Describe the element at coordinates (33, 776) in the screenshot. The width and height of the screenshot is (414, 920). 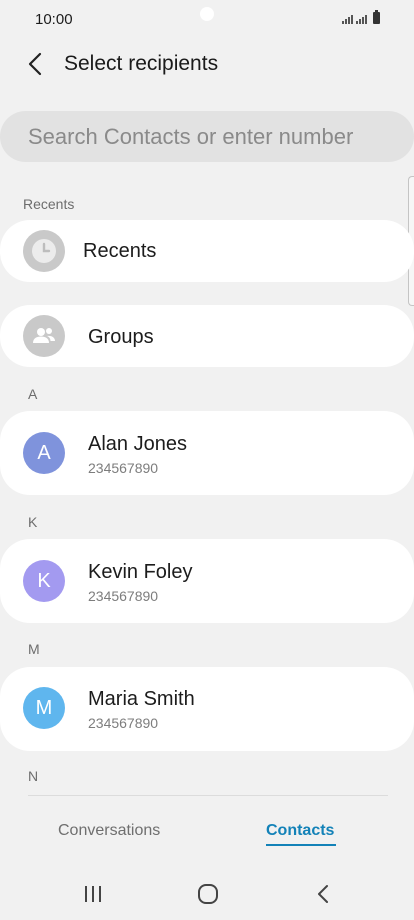
I see `section-label-n: N` at that location.